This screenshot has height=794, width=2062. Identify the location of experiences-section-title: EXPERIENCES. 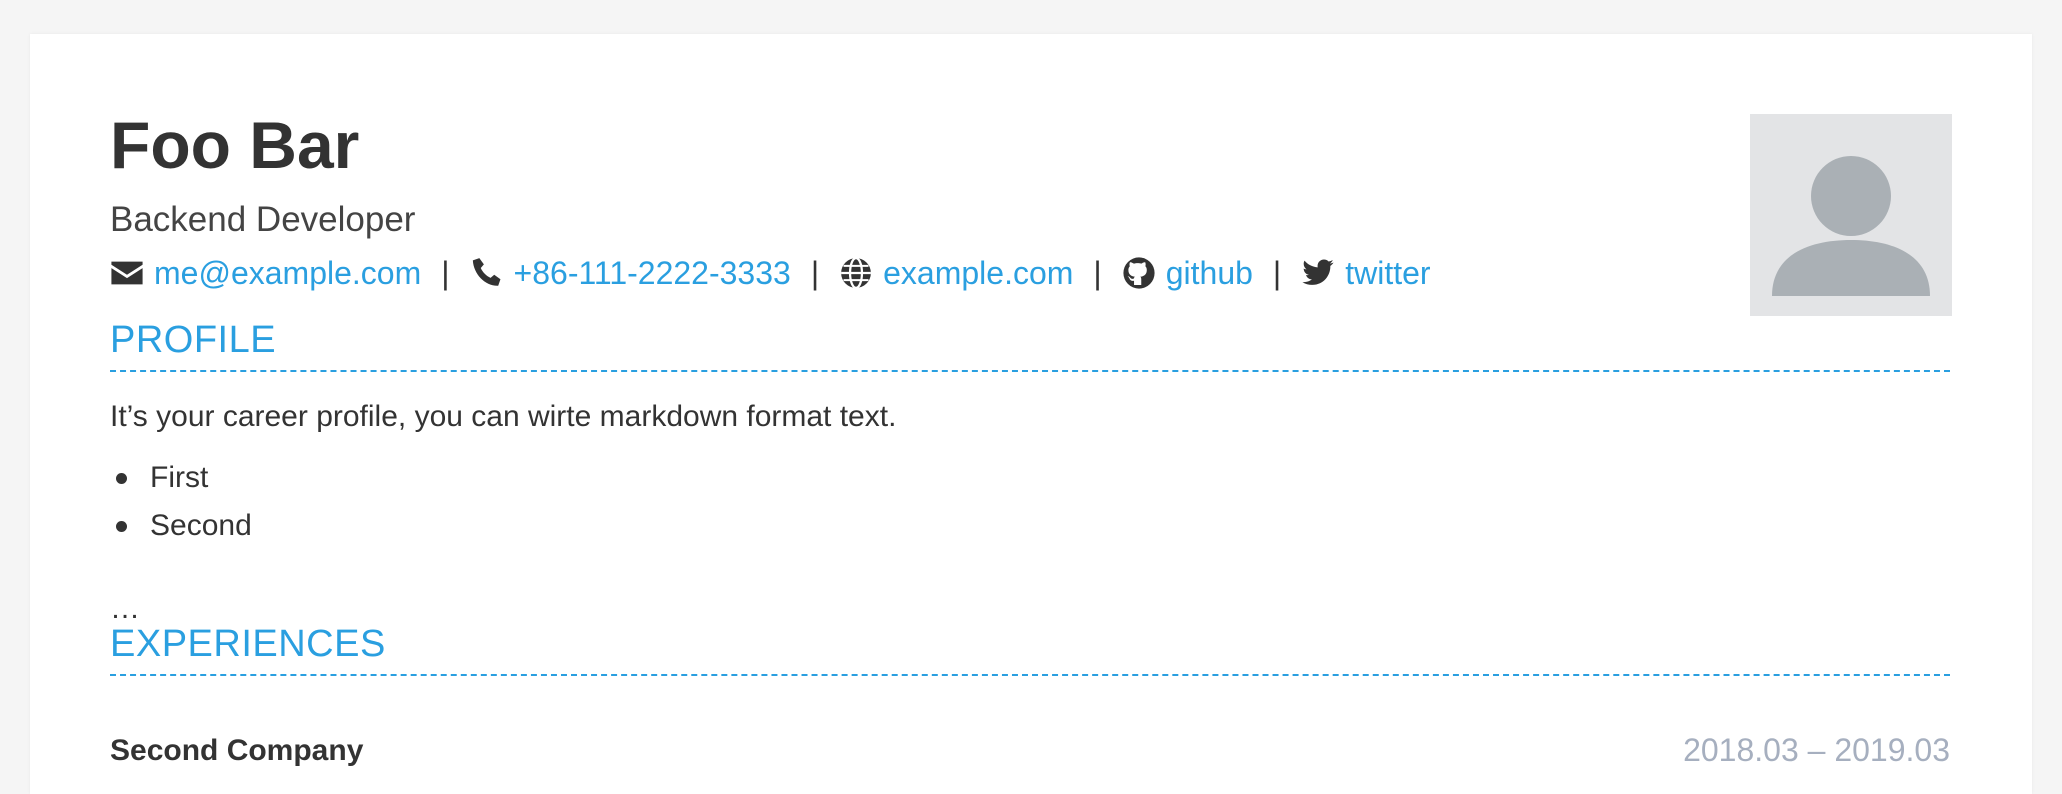
(1030, 649).